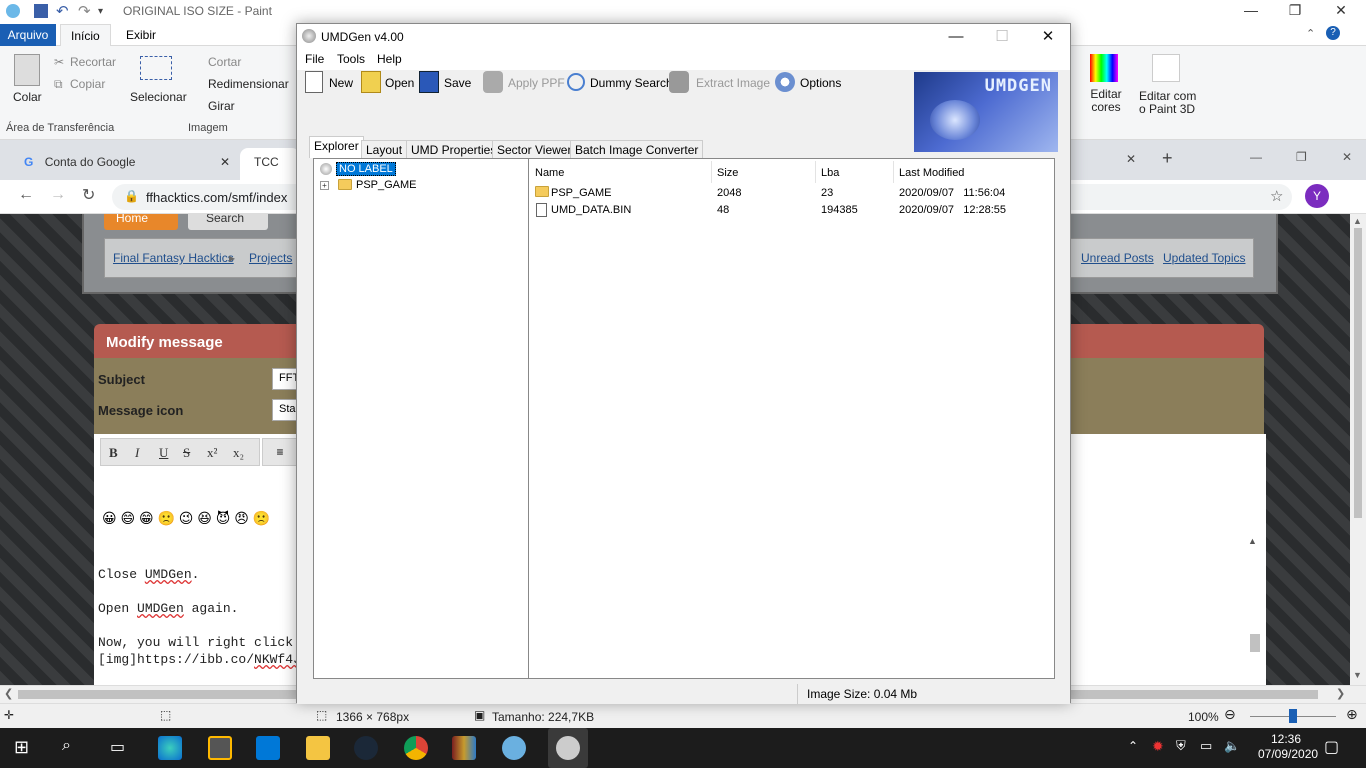 The height and width of the screenshot is (768, 1366). Describe the element at coordinates (93, 62) in the screenshot. I see `cut-button: Recortar` at that location.